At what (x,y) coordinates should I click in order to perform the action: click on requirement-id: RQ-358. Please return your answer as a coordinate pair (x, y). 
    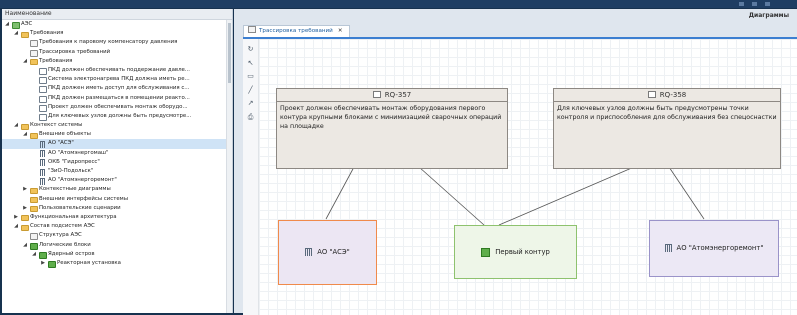
    Looking at the image, I should click on (673, 95).